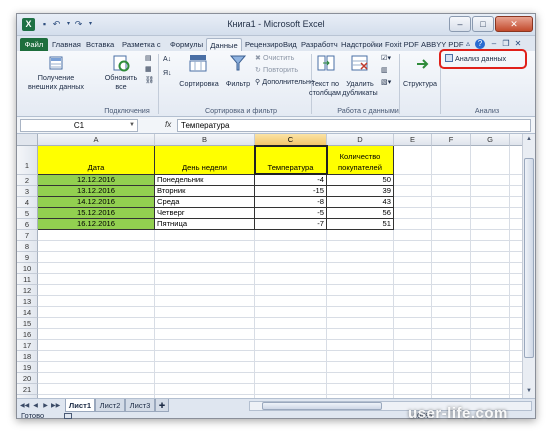 This screenshot has width=550, height=437. I want to click on row-header-6: 6, so click(27, 224).